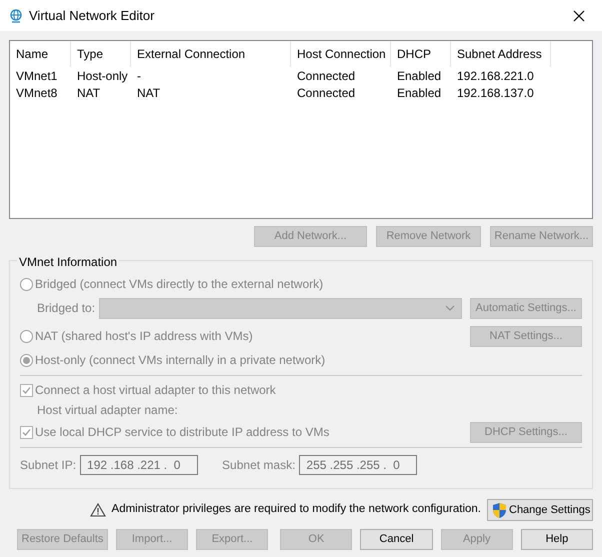  What do you see at coordinates (101, 54) in the screenshot?
I see `column-header: Type` at bounding box center [101, 54].